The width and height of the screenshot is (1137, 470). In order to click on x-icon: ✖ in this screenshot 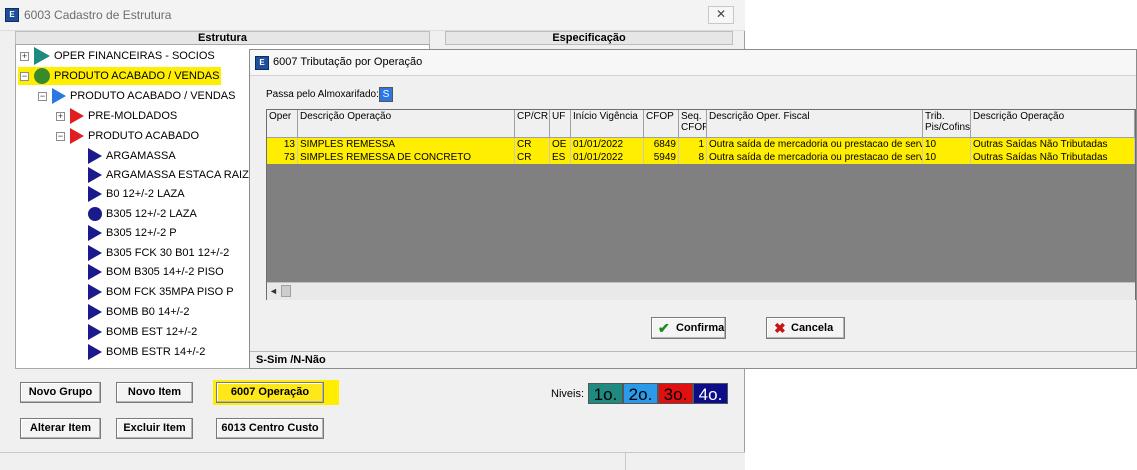, I will do `click(780, 328)`.